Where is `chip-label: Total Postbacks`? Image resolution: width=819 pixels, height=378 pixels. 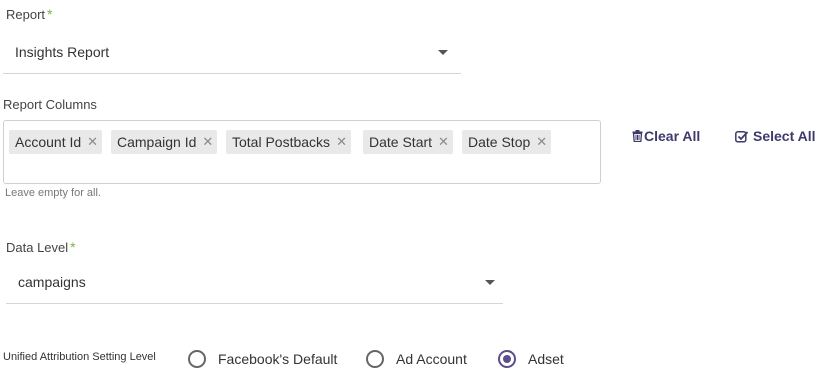 chip-label: Total Postbacks is located at coordinates (281, 142).